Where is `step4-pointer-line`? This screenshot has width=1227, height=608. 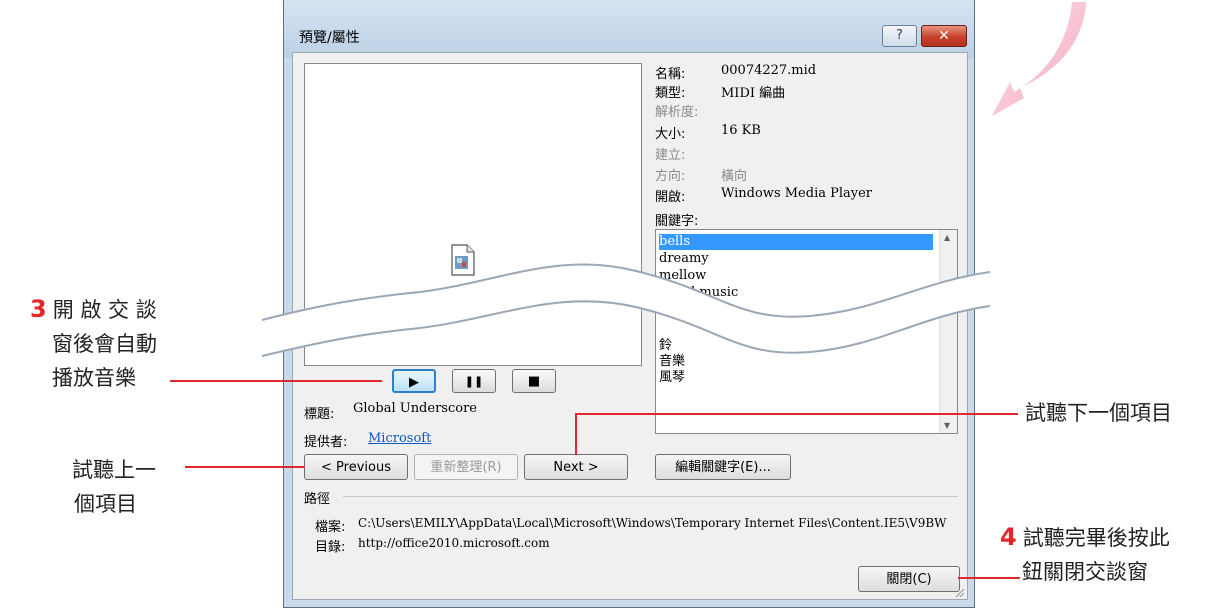
step4-pointer-line is located at coordinates (989, 578).